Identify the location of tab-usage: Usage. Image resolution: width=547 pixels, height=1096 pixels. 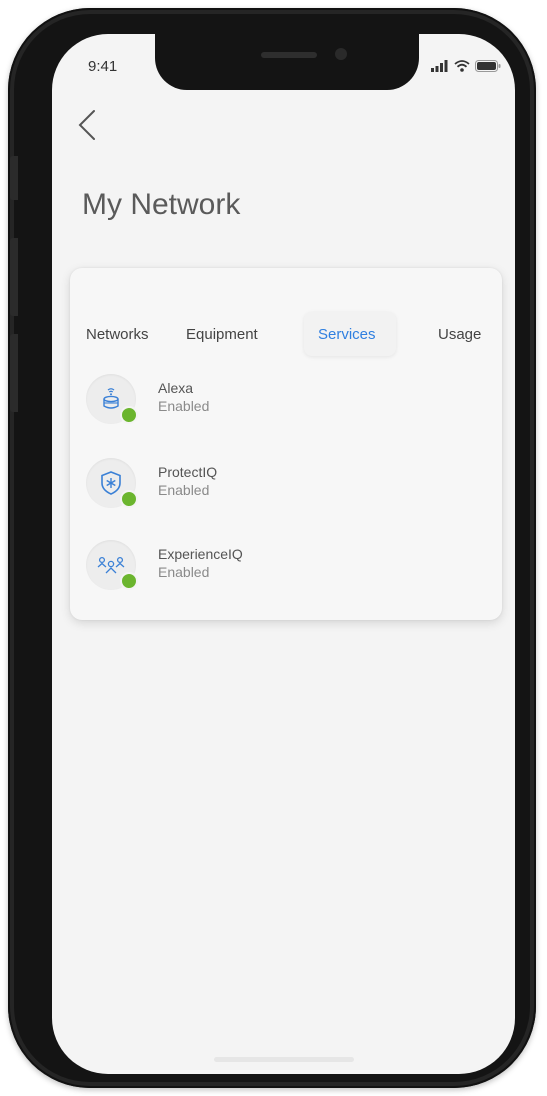
(459, 334).